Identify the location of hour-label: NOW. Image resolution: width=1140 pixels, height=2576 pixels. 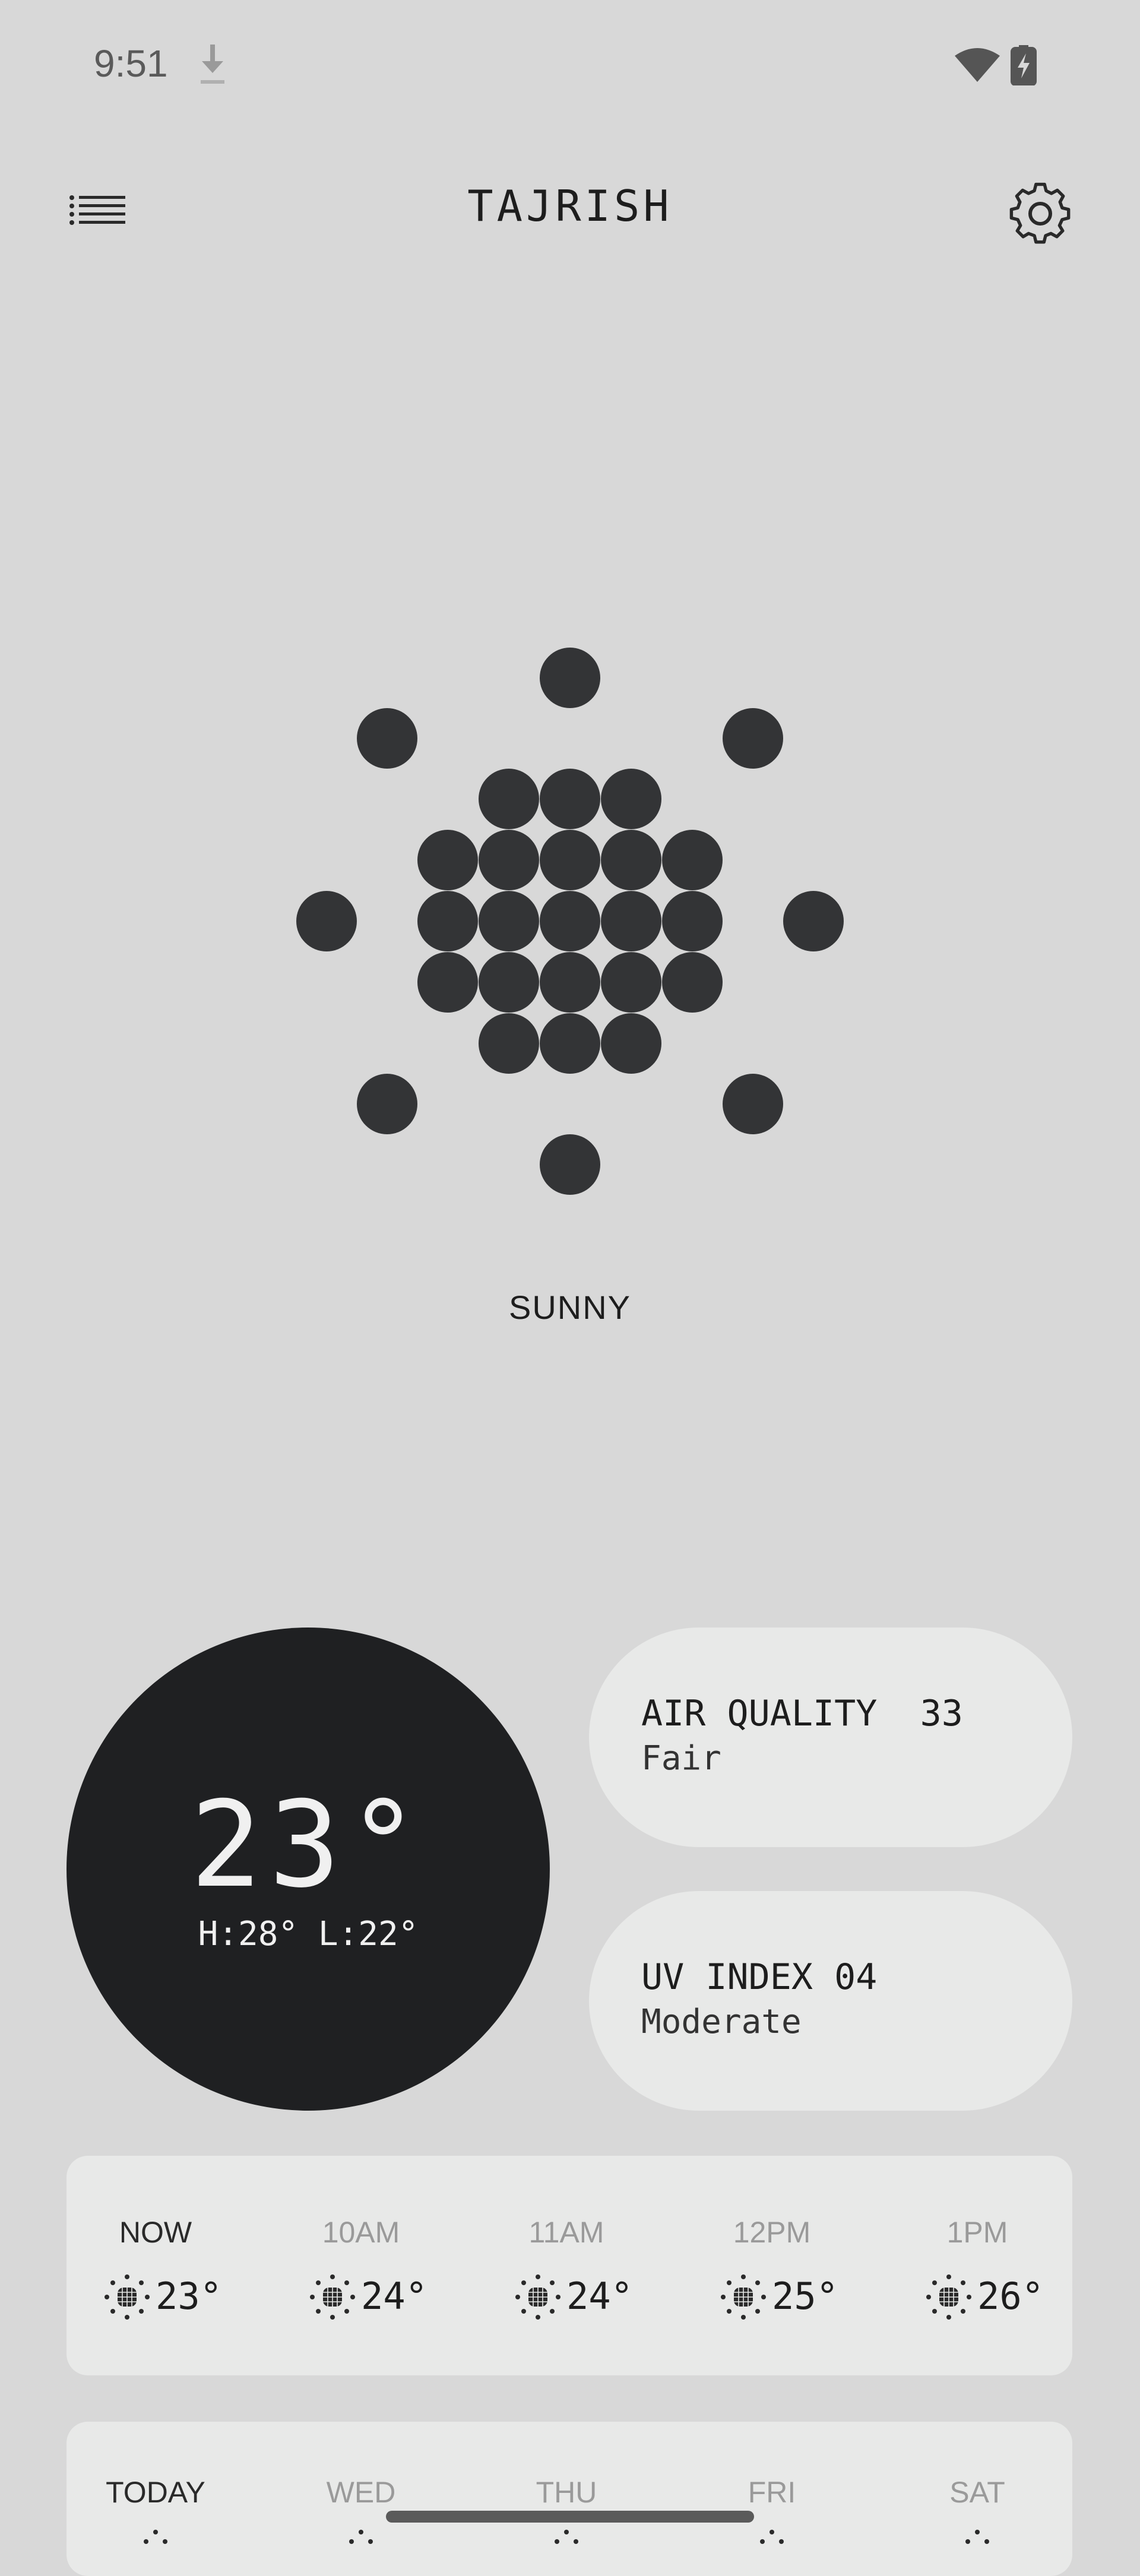
(155, 2232).